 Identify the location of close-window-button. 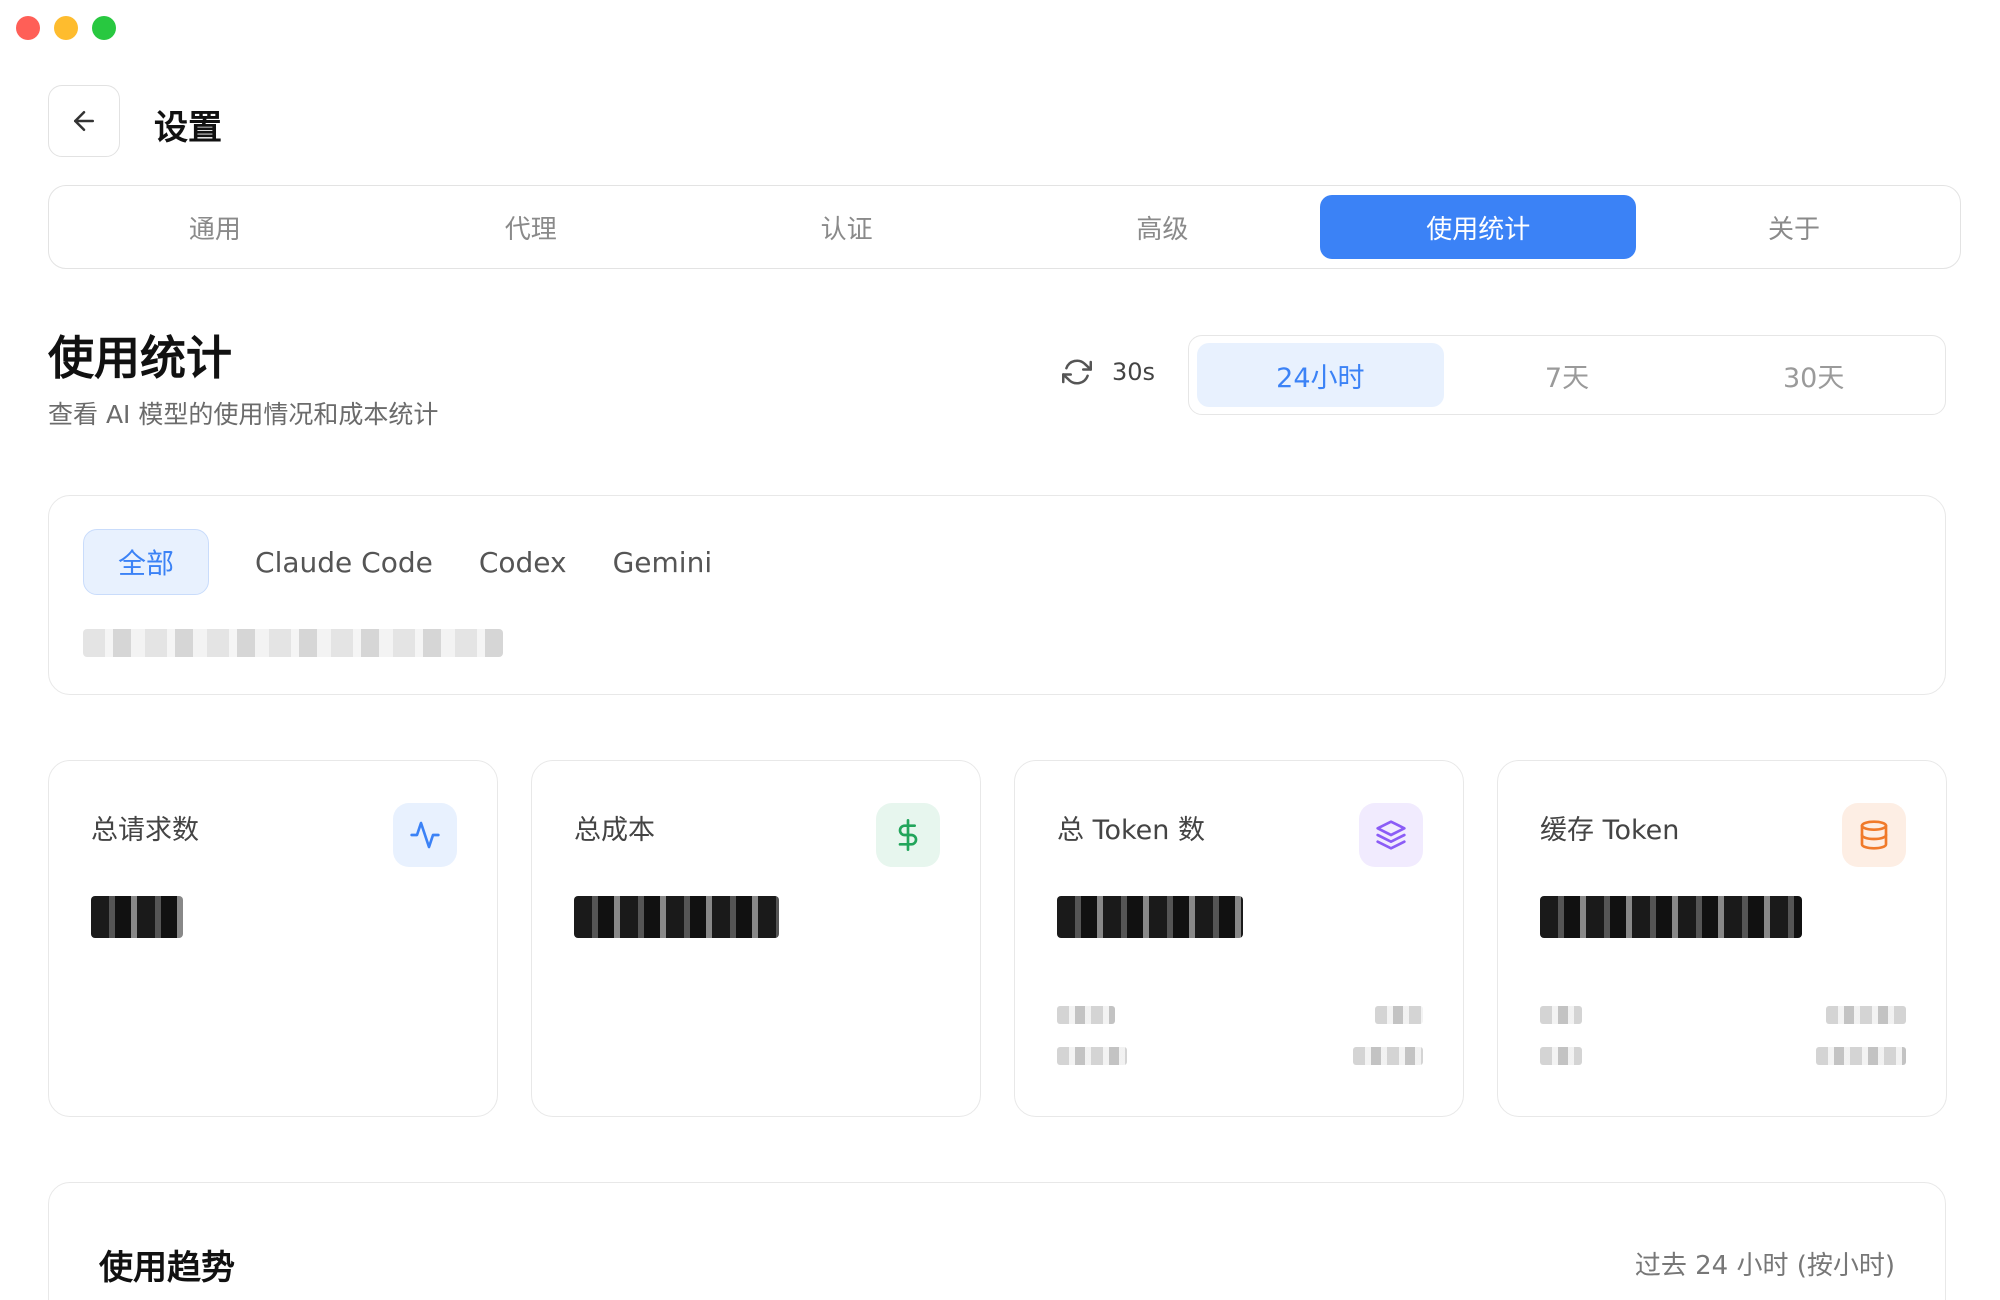
(28, 28).